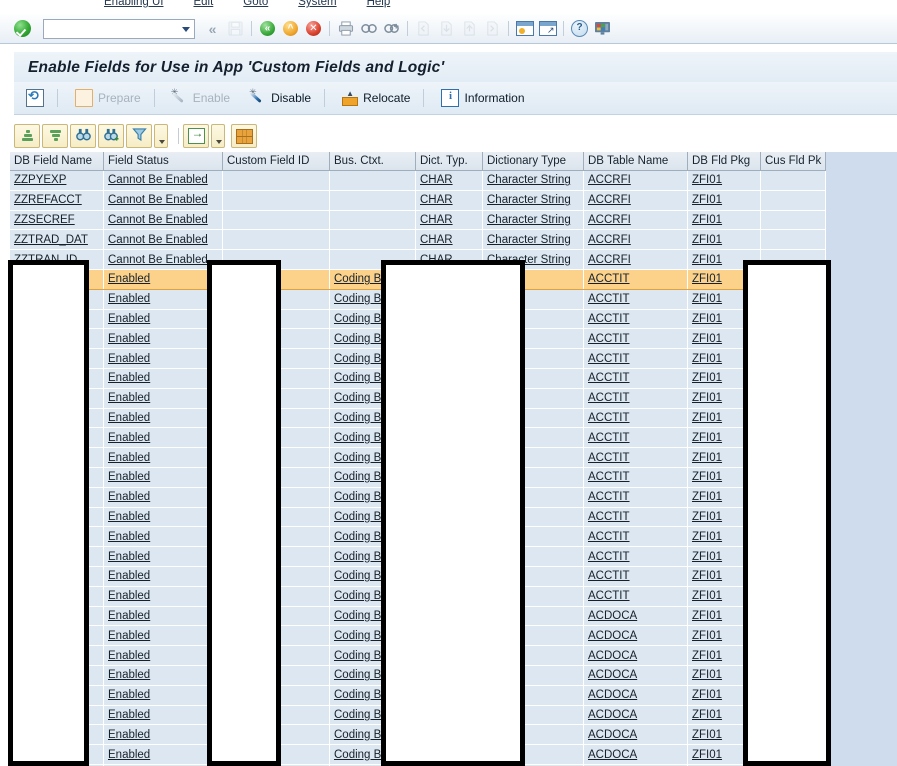  What do you see at coordinates (635, 161) in the screenshot?
I see `column-header-db-table-name: DB Table Name` at bounding box center [635, 161].